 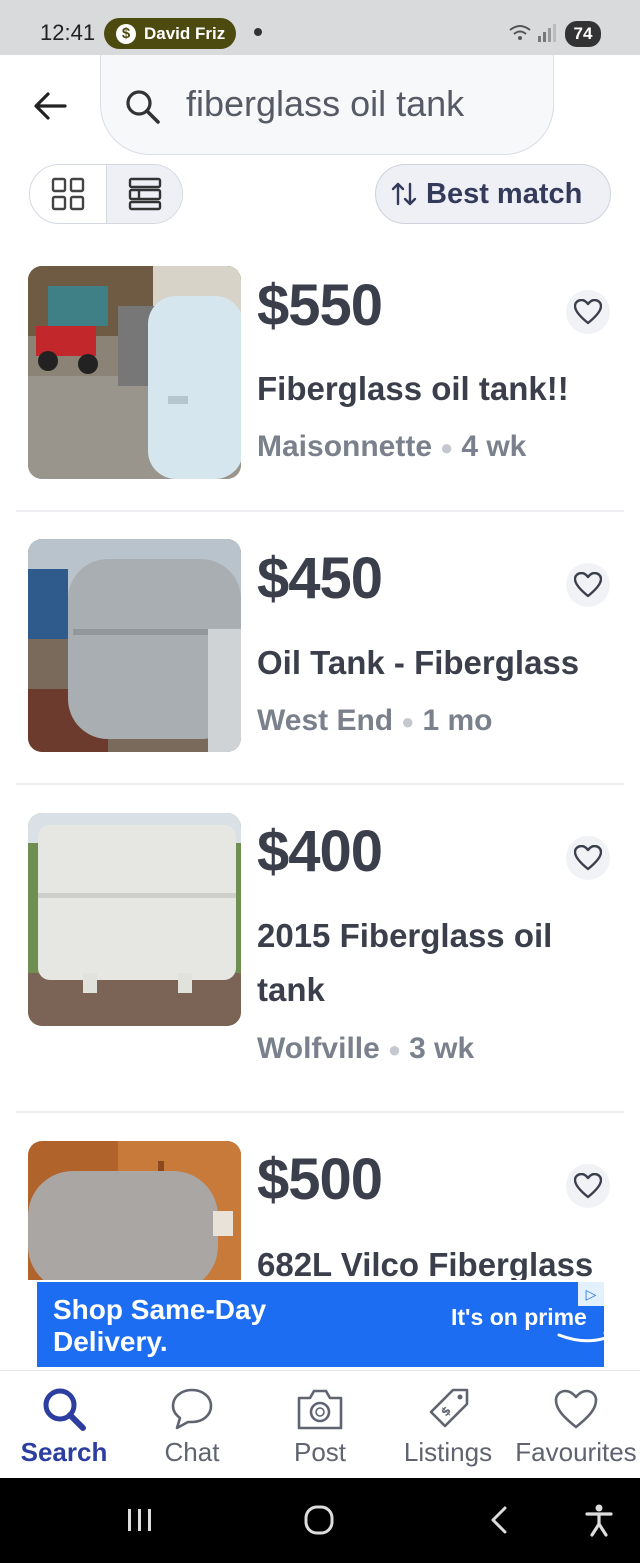 I want to click on nav-favourites: Favourites, so click(x=576, y=1425).